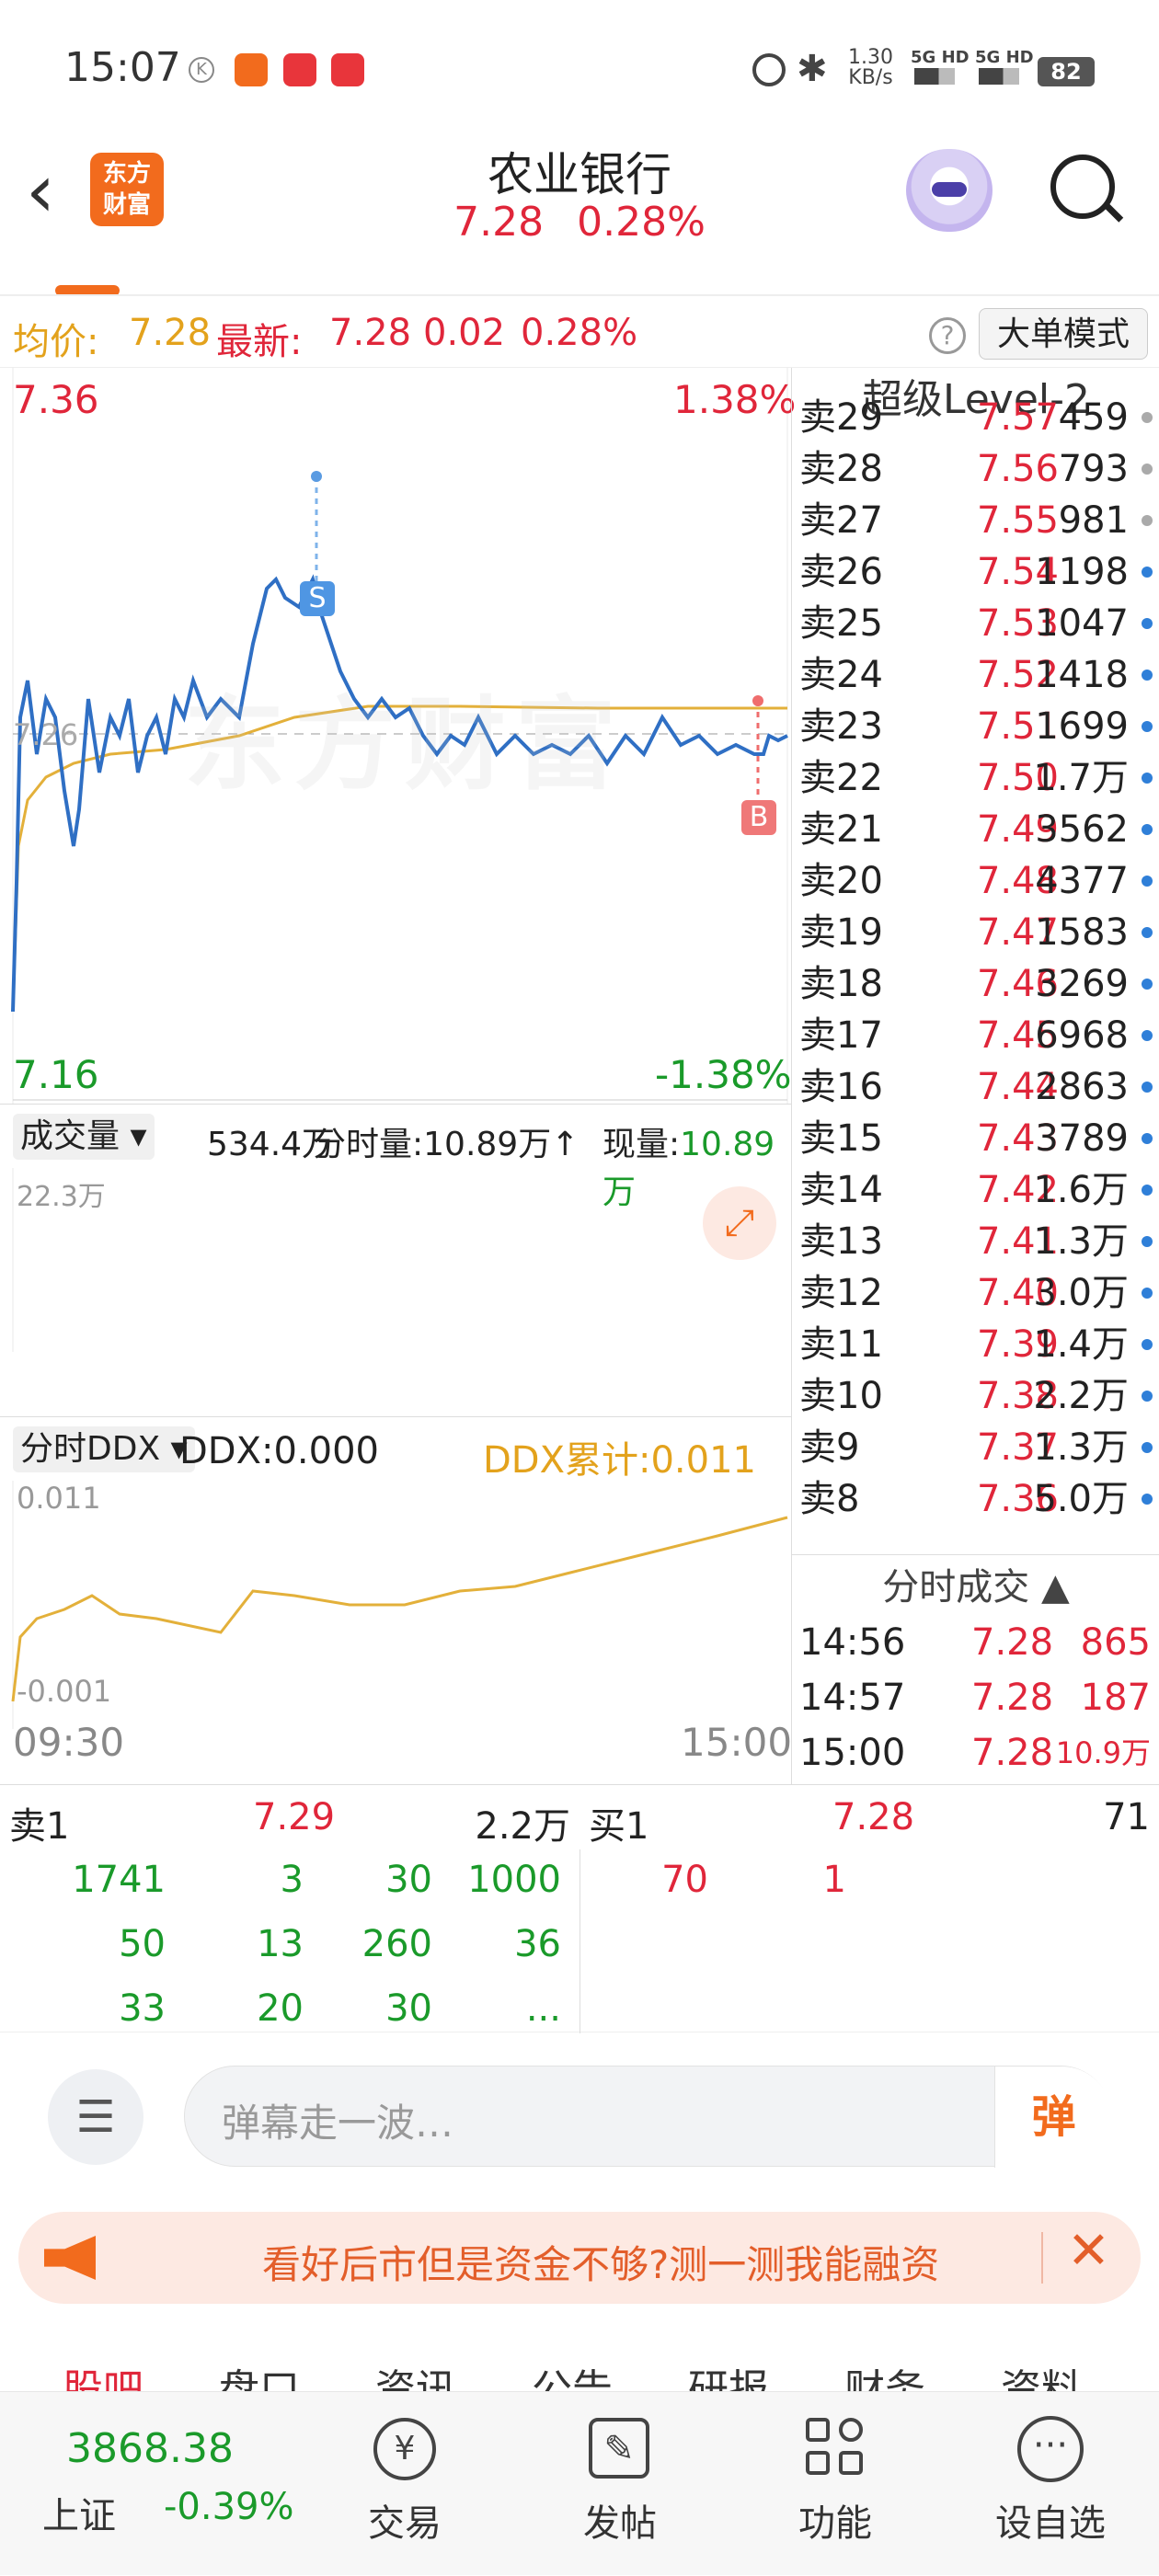  What do you see at coordinates (1087, 189) in the screenshot?
I see `search-icon` at bounding box center [1087, 189].